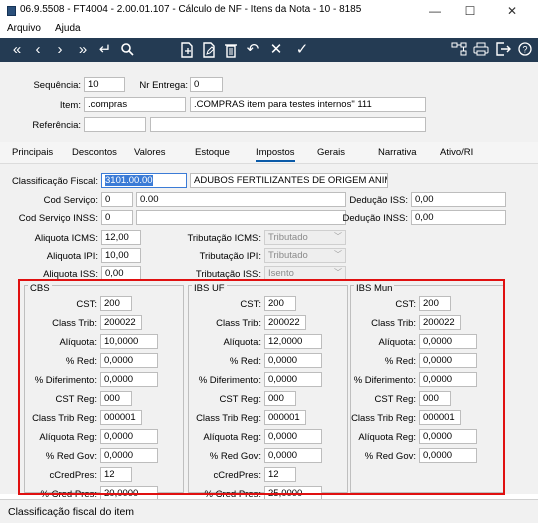  I want to click on class-fiscal-value: 3101.00.00, so click(129, 180).